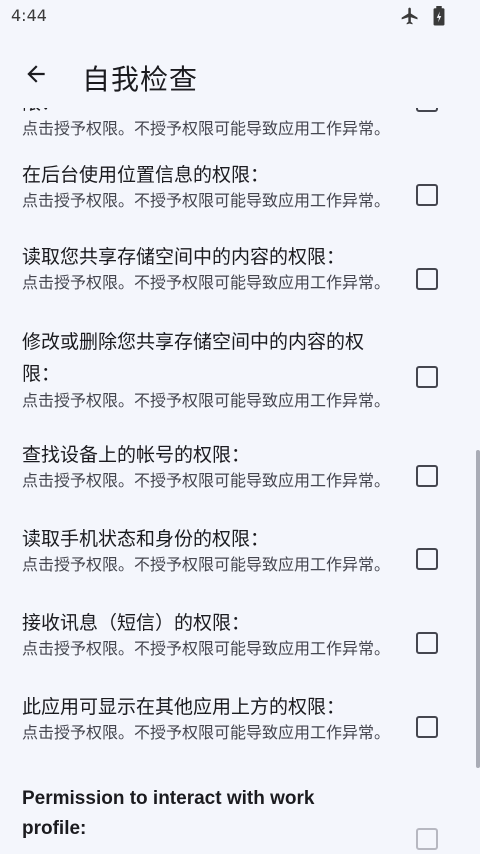  Describe the element at coordinates (146, 175) in the screenshot. I see `permission-title: 在后台使用位置信息的权限：` at that location.